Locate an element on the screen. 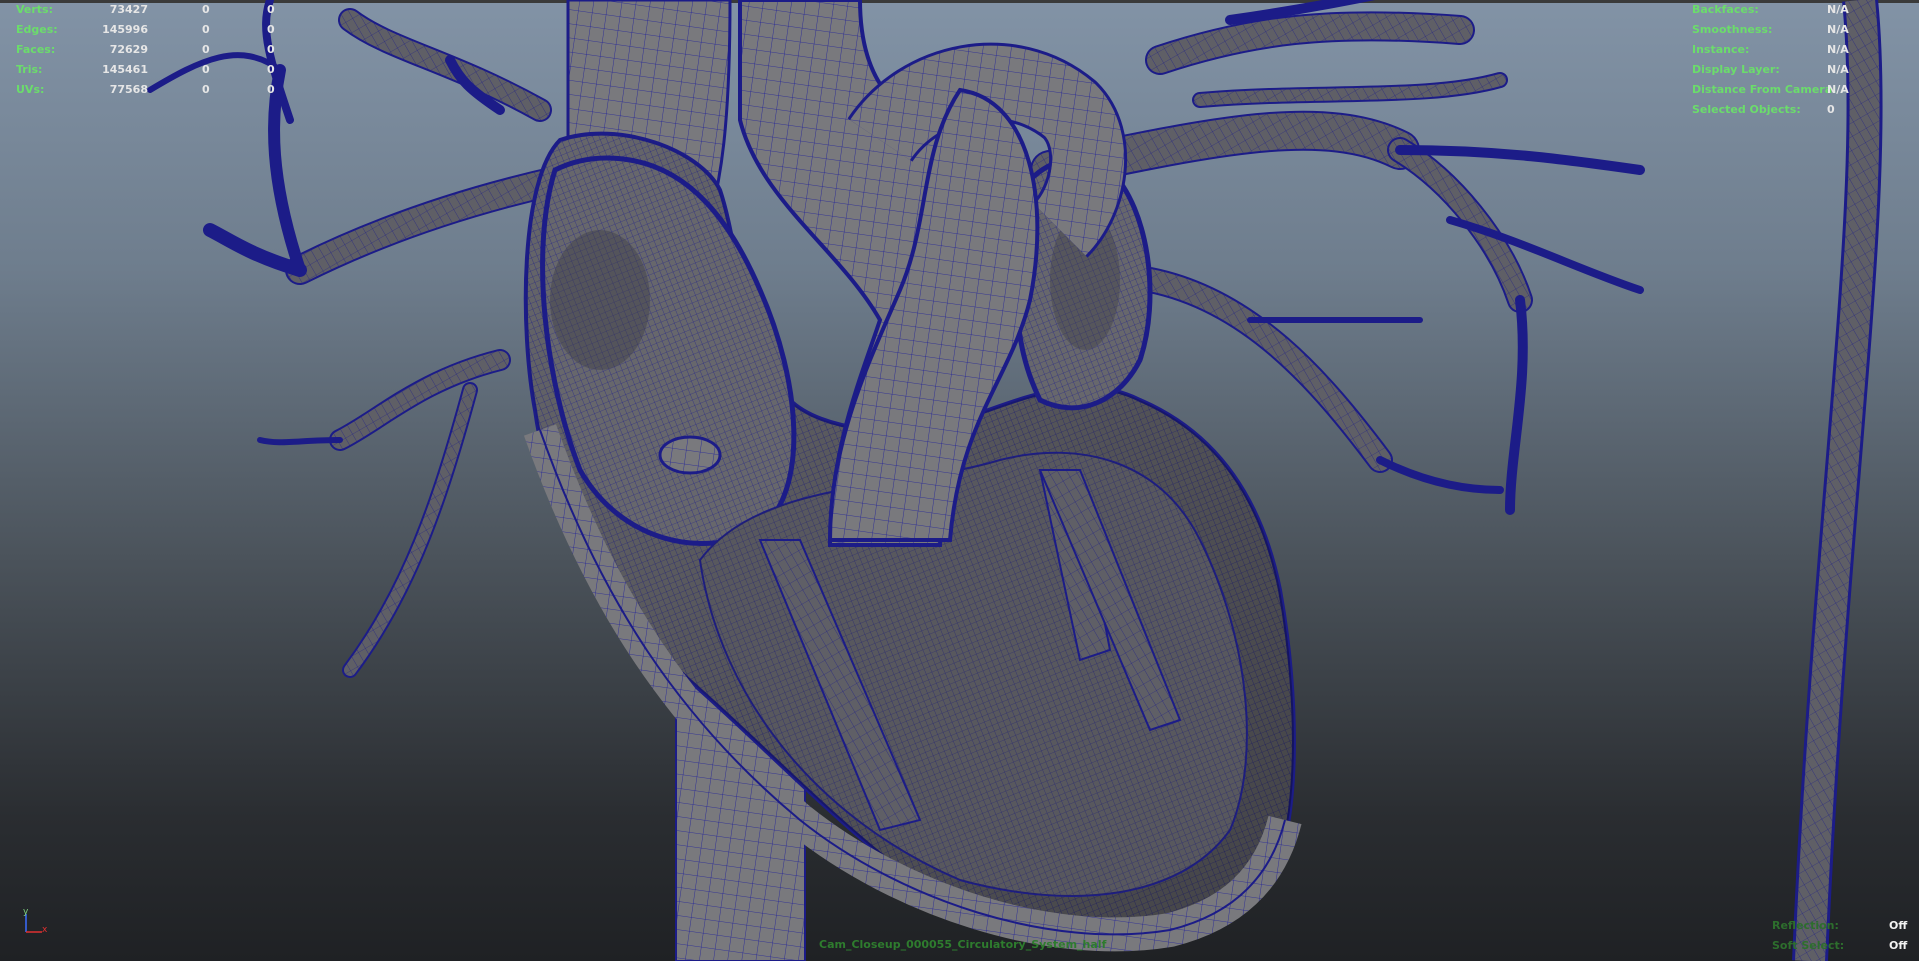 The width and height of the screenshot is (1919, 961). toggle-status-hud: Reflection: Off Soft Select: Off is located at coordinates (1842, 936).